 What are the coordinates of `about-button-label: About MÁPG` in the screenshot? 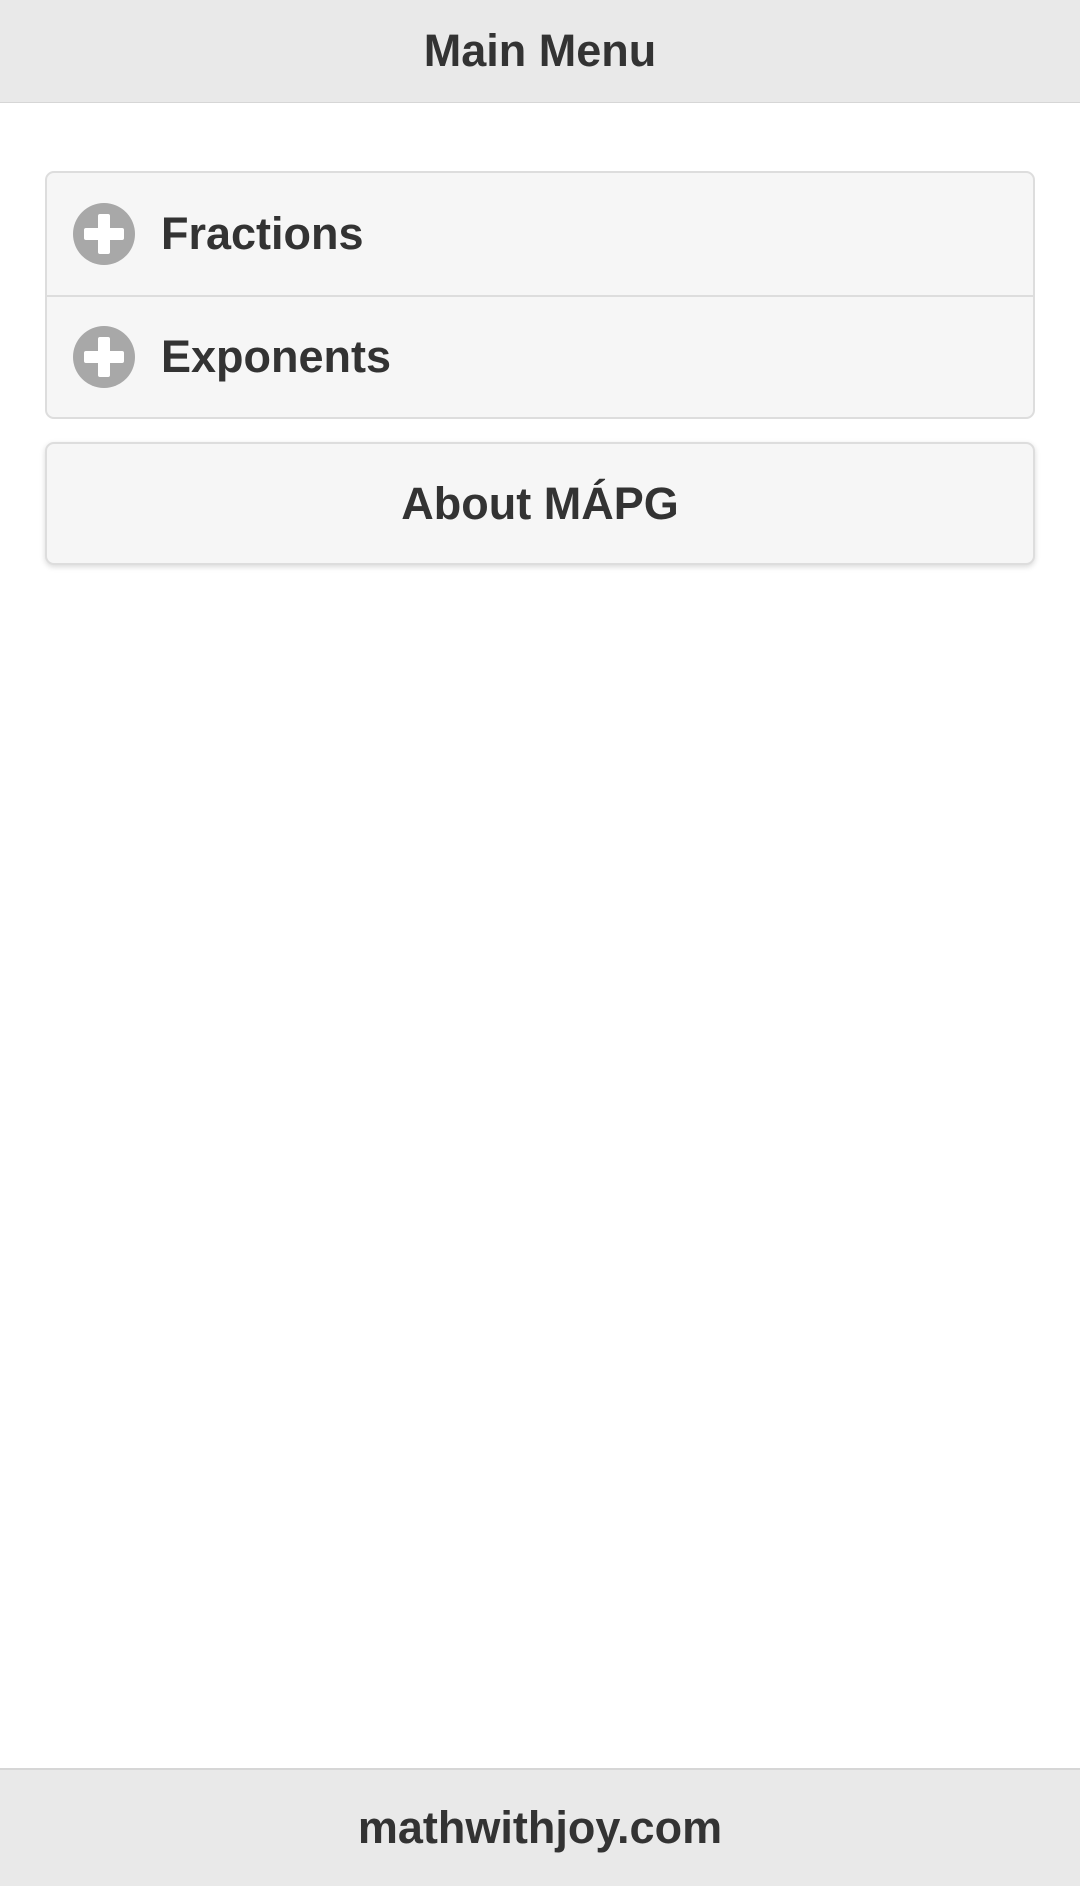 It's located at (540, 503).